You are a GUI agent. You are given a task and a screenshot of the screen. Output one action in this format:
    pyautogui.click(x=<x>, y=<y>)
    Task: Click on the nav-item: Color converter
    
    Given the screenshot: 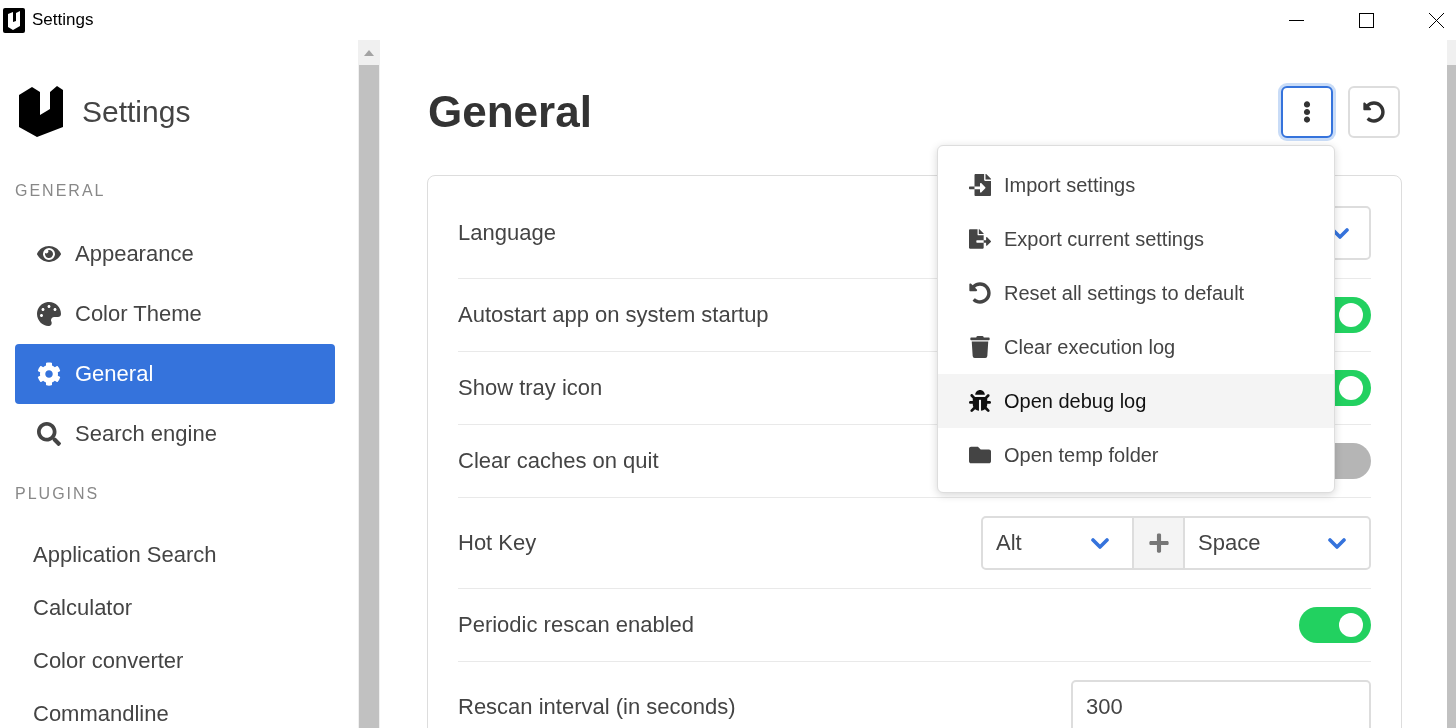 What is the action you would take?
    pyautogui.click(x=175, y=660)
    